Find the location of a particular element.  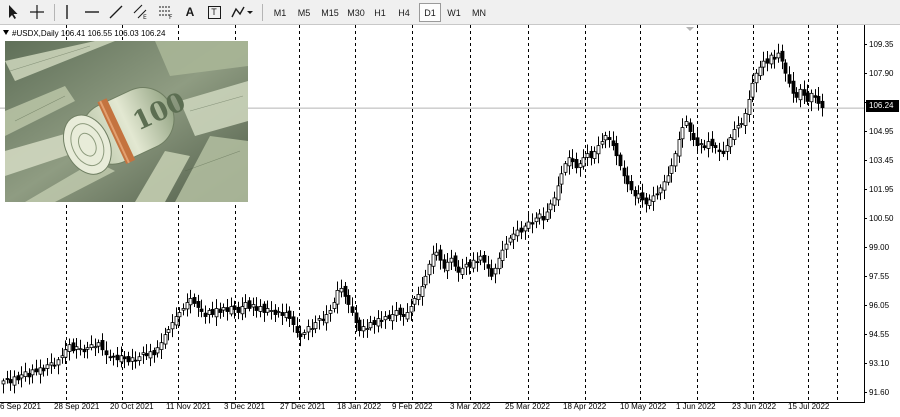

text-label-icon: T is located at coordinates (214, 12).